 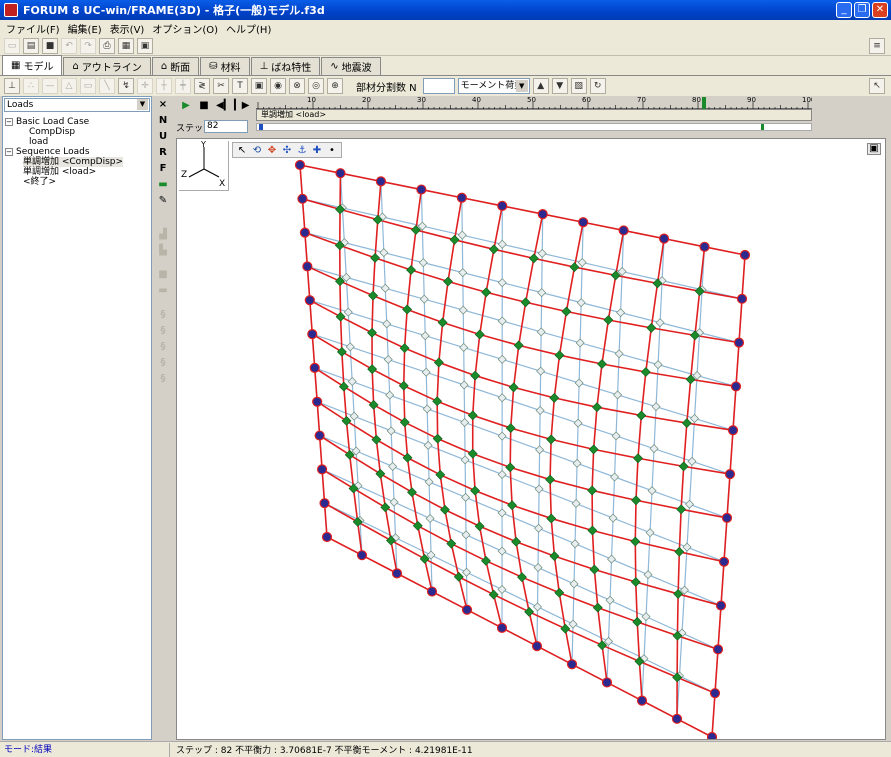 What do you see at coordinates (129, 28) in the screenshot?
I see `menu-view: 表示(V)` at bounding box center [129, 28].